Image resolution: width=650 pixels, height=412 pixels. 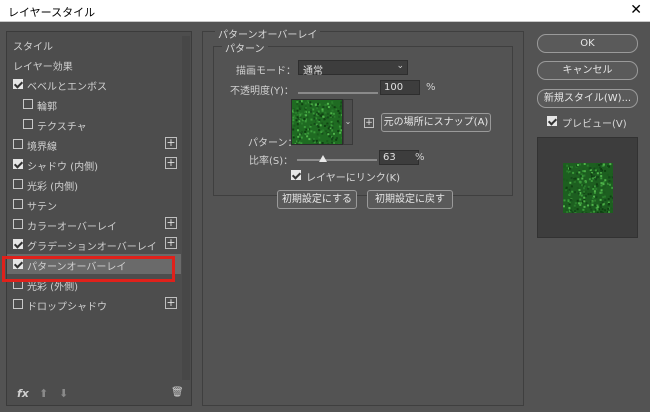 I want to click on scale-slider-track, so click(x=337, y=160).